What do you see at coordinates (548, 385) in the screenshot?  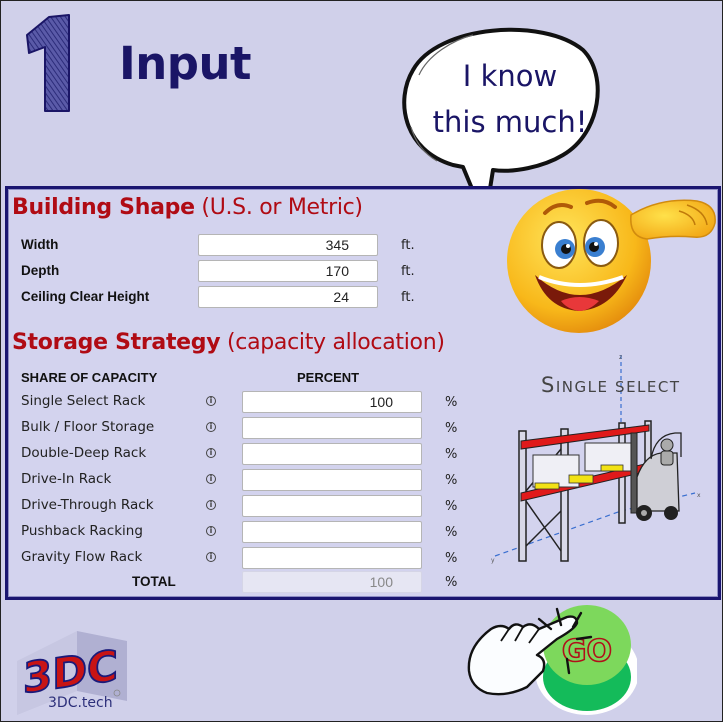 I see `single-select-cap: S` at bounding box center [548, 385].